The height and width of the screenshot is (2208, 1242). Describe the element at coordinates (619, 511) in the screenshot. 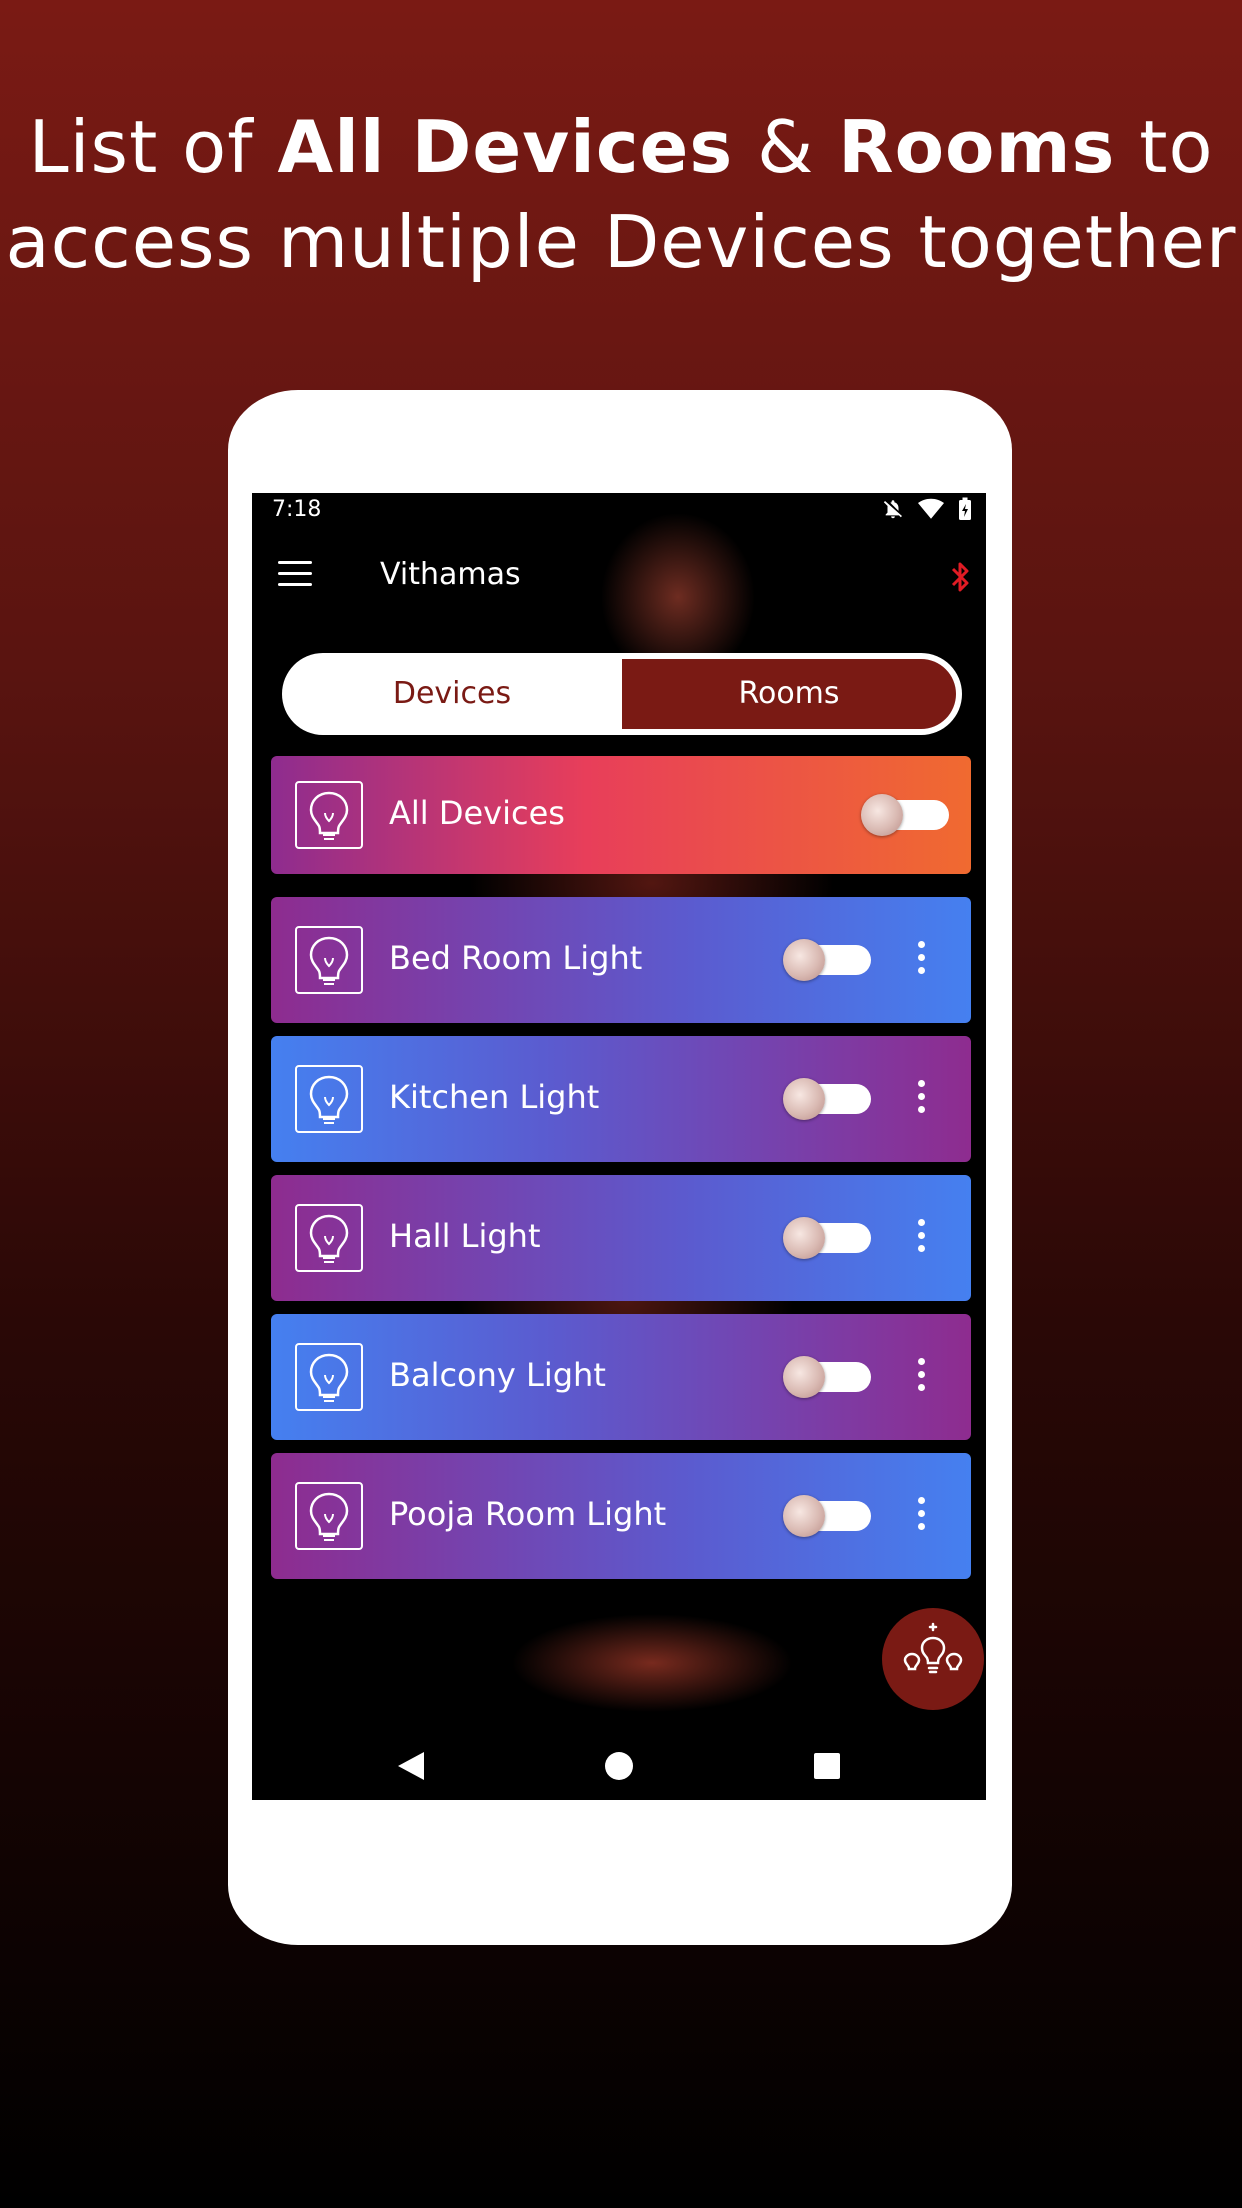

I see `status-bar: 7:18` at that location.